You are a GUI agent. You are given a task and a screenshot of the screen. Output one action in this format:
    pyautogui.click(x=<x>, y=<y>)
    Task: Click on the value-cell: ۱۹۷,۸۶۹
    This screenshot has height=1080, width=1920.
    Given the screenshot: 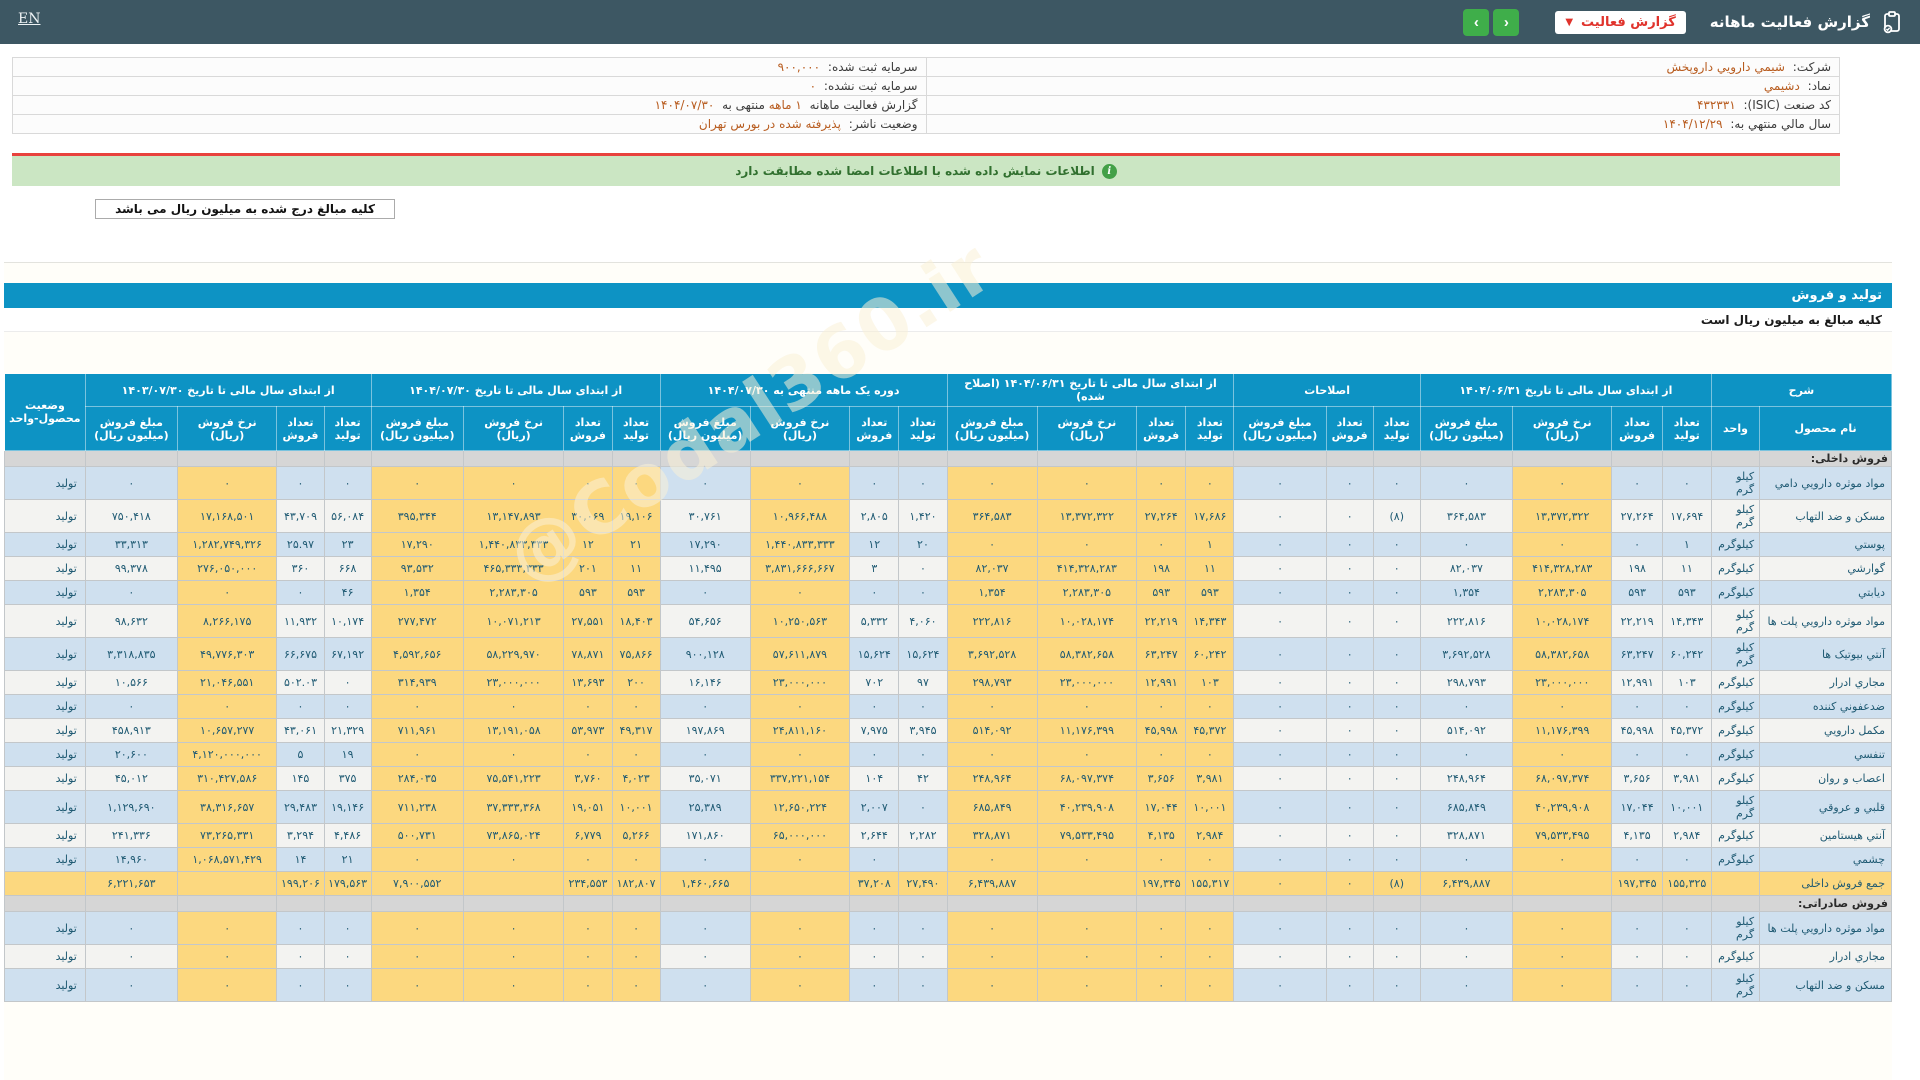 What is the action you would take?
    pyautogui.click(x=705, y=730)
    